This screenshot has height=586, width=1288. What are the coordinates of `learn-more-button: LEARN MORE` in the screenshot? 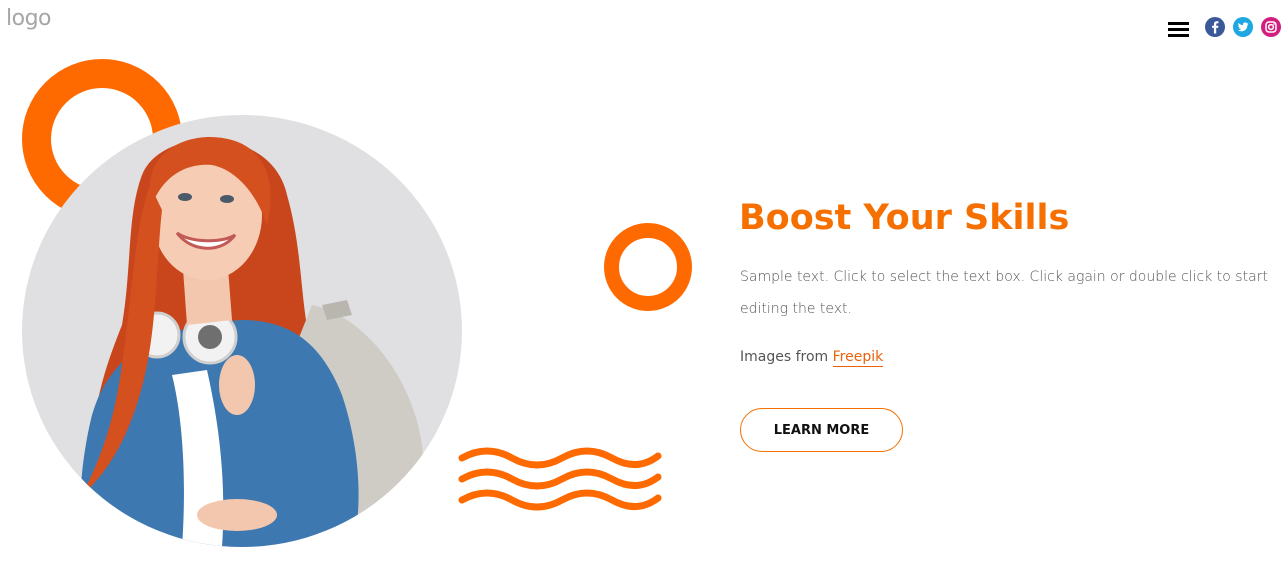 It's located at (821, 430).